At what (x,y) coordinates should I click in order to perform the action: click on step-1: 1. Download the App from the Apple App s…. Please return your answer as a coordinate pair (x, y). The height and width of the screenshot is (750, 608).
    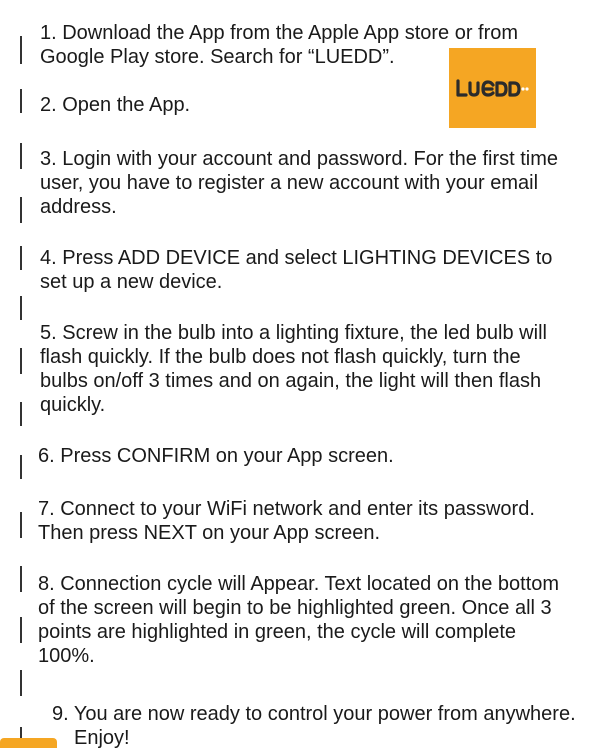
    Looking at the image, I should click on (279, 45).